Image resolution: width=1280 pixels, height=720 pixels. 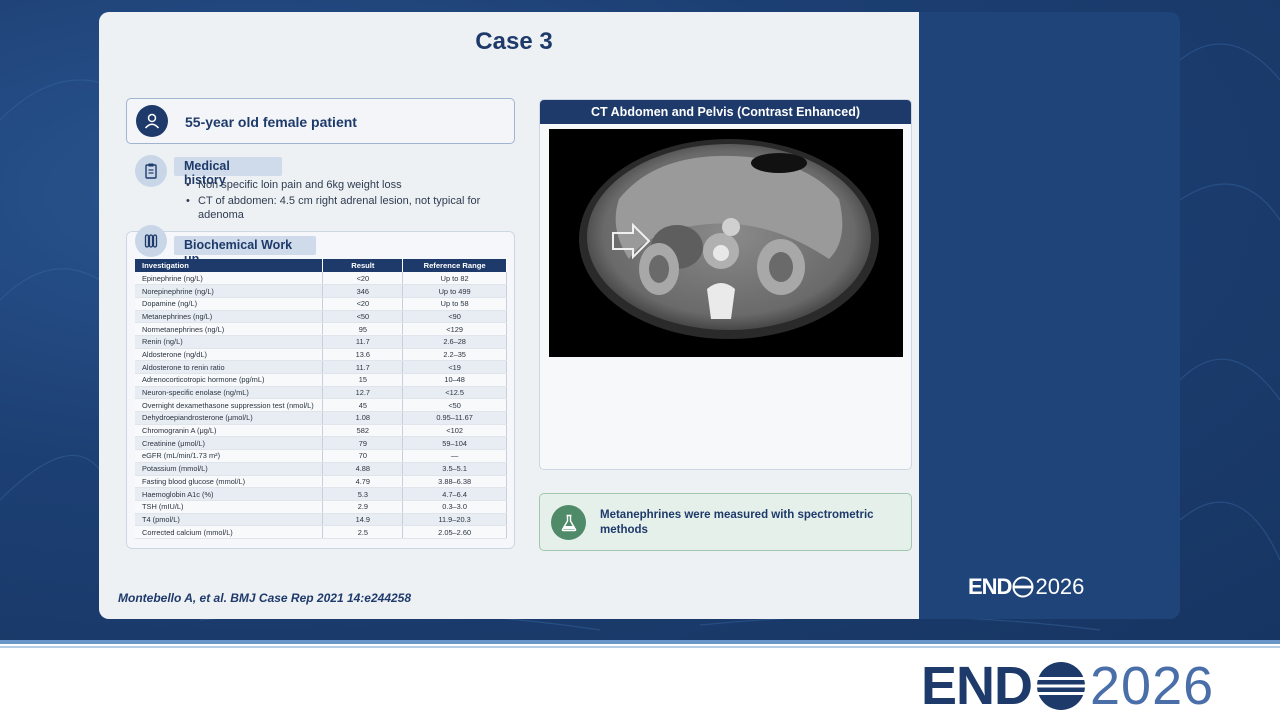 I want to click on table-cell: 3.5–5.1, so click(x=454, y=469).